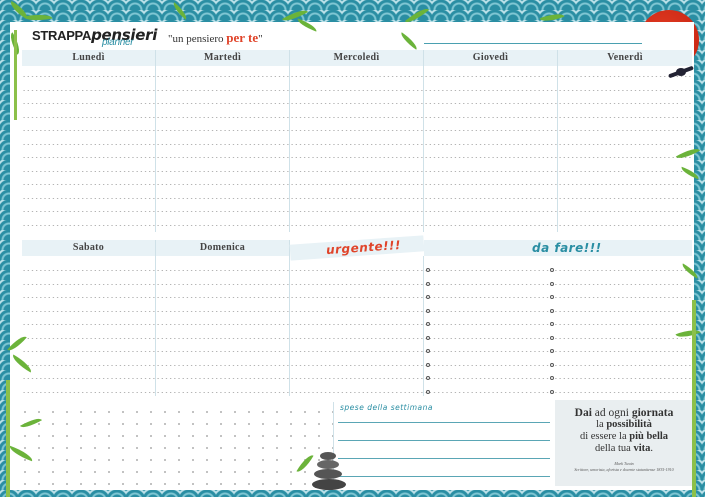  Describe the element at coordinates (624, 436) in the screenshot. I see `quote-line-3: di essere la più bella` at that location.